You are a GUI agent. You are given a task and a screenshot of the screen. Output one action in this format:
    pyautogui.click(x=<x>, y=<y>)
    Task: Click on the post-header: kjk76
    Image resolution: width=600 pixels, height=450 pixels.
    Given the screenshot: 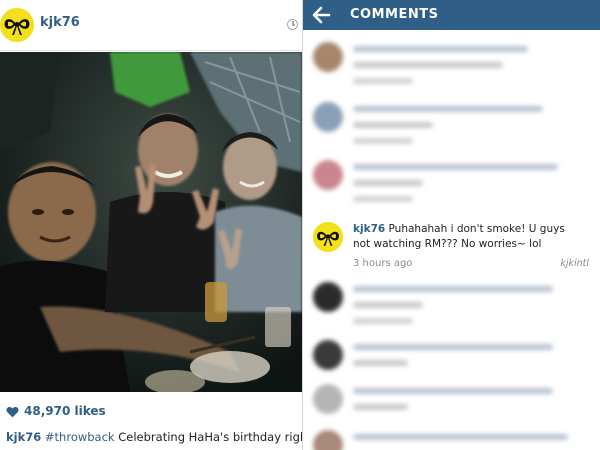 What is the action you would take?
    pyautogui.click(x=151, y=25)
    